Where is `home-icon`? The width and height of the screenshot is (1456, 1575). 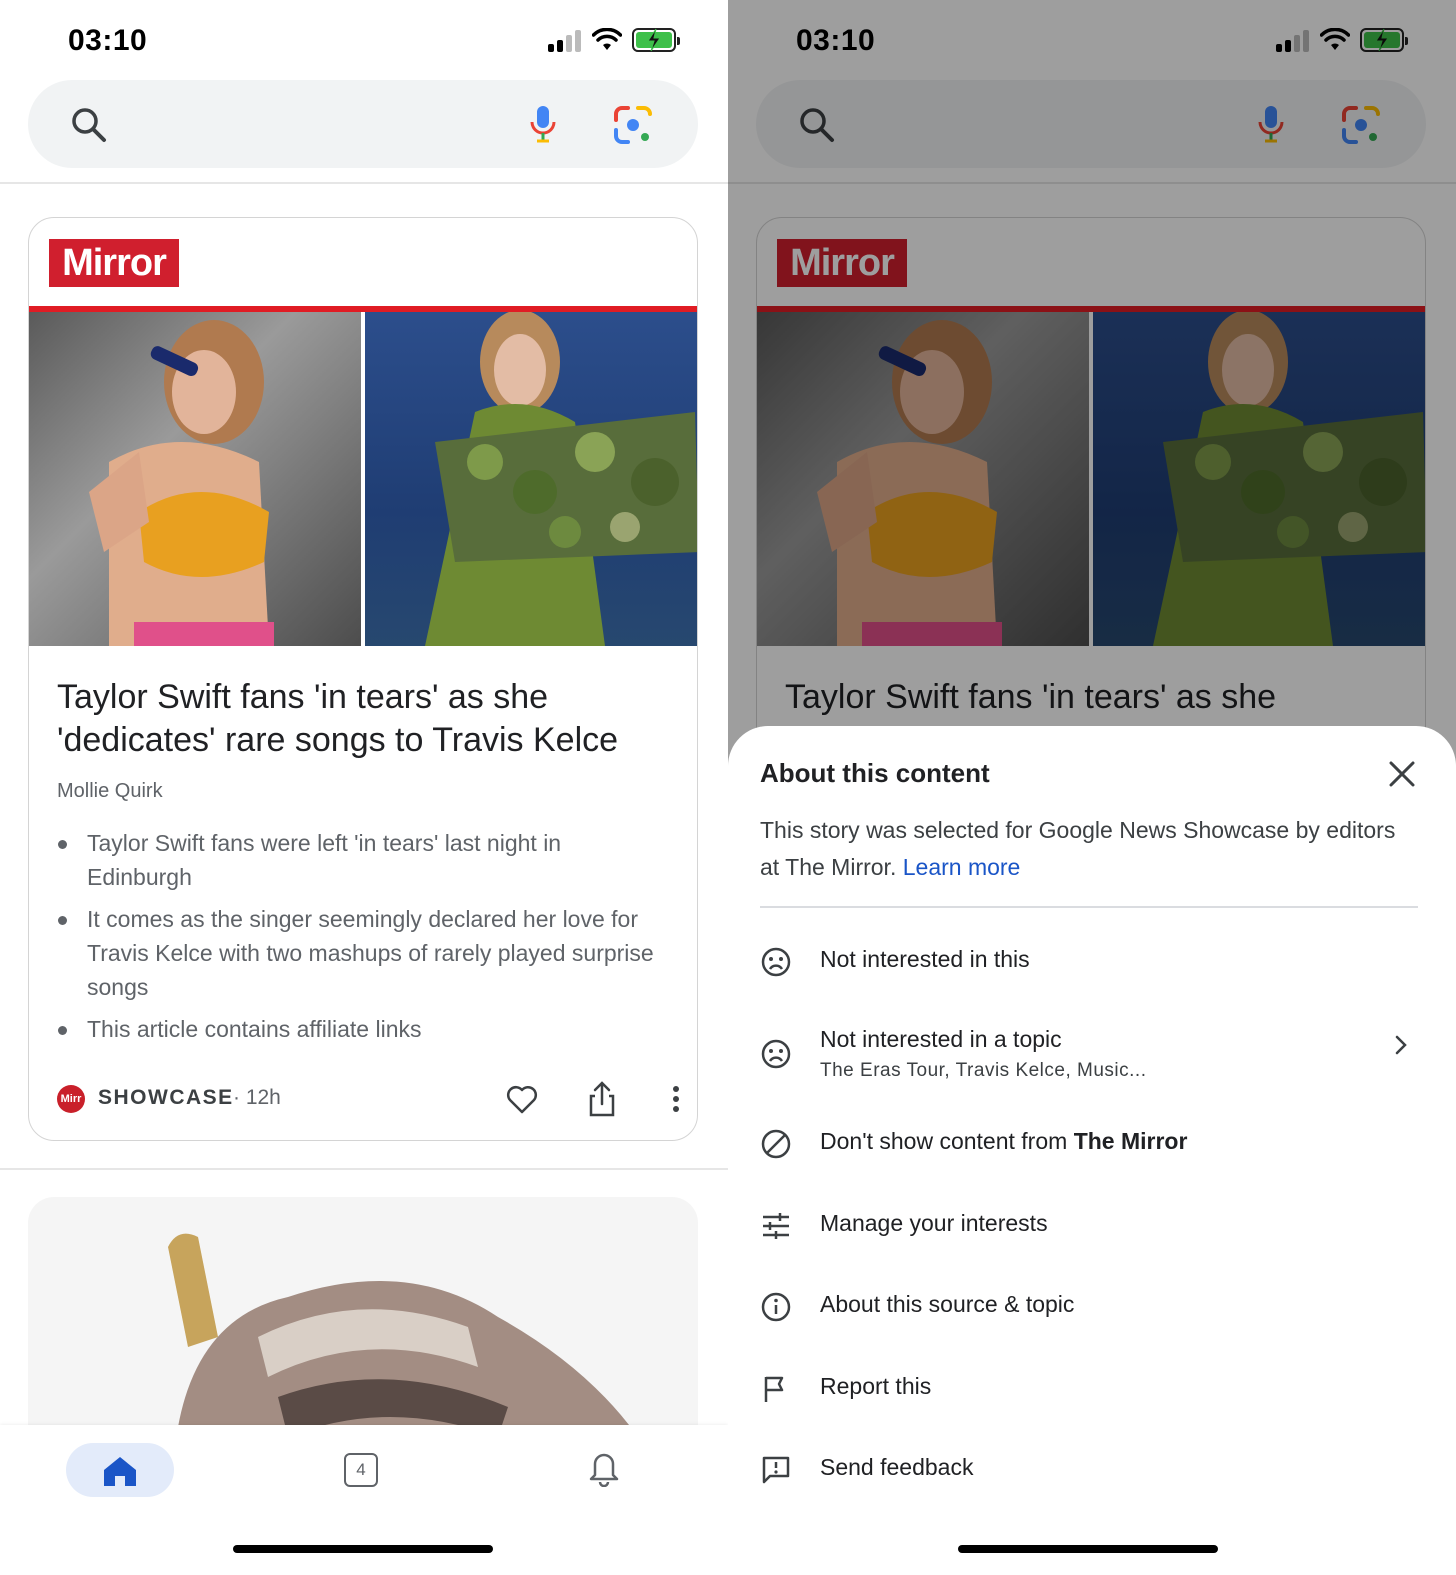 home-icon is located at coordinates (120, 1471).